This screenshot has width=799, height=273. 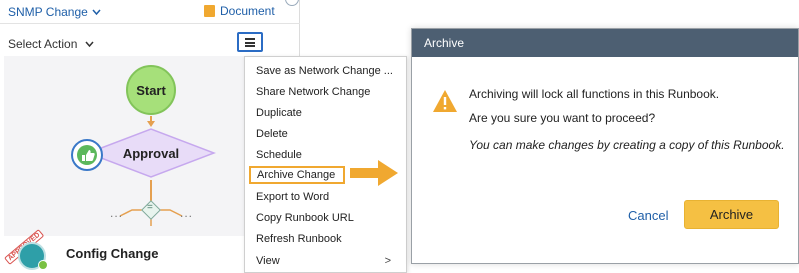 I want to click on dialog-title: Archive, so click(x=605, y=43).